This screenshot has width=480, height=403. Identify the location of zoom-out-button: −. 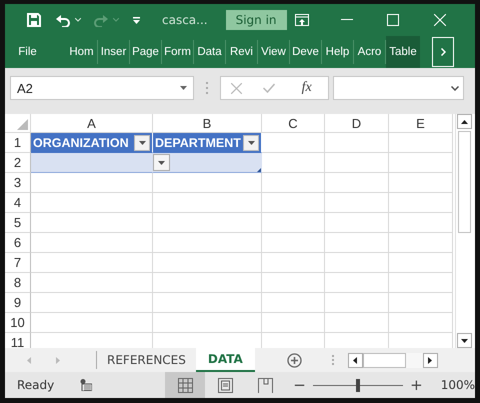
(299, 385).